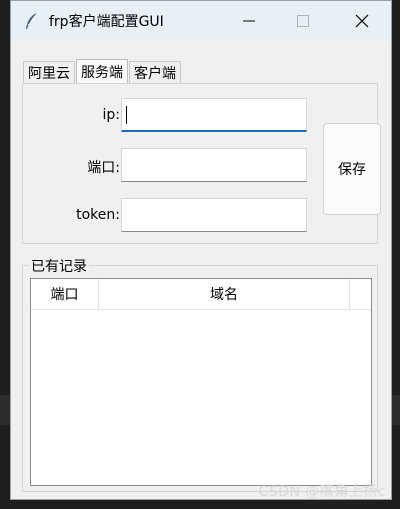 Image resolution: width=400 pixels, height=509 pixels. I want to click on records-table-header: 端口 域名, so click(201, 294).